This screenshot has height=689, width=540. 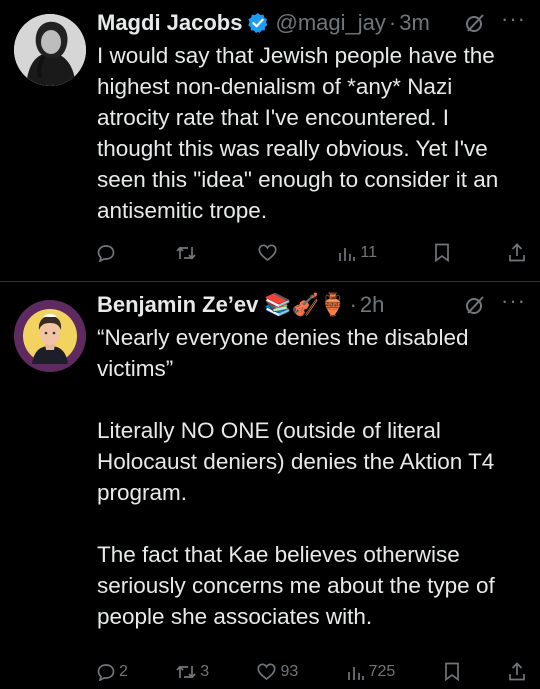 What do you see at coordinates (414, 23) in the screenshot?
I see `timestamp: 3m` at bounding box center [414, 23].